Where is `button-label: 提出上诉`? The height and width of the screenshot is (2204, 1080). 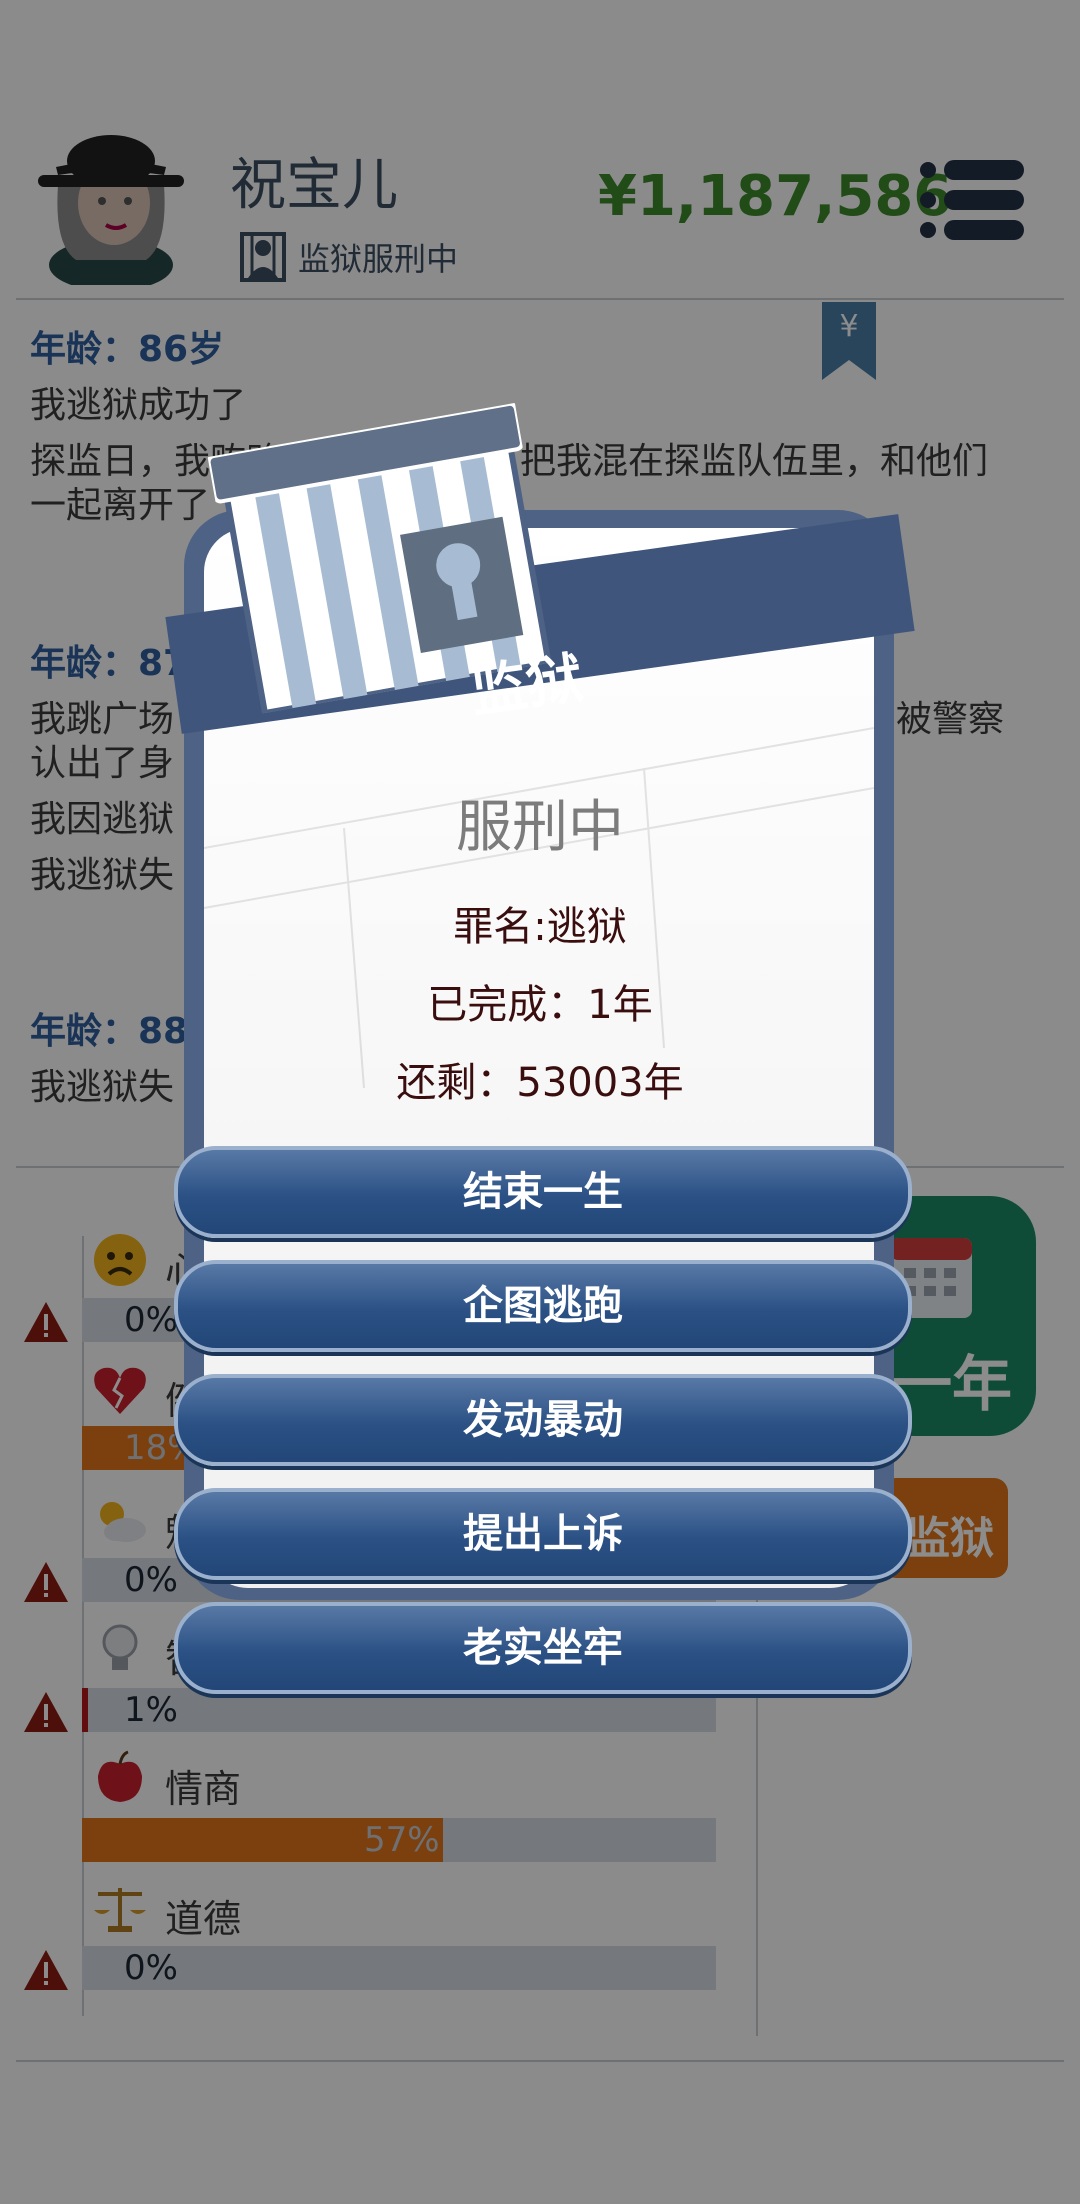 button-label: 提出上诉 is located at coordinates (543, 1534).